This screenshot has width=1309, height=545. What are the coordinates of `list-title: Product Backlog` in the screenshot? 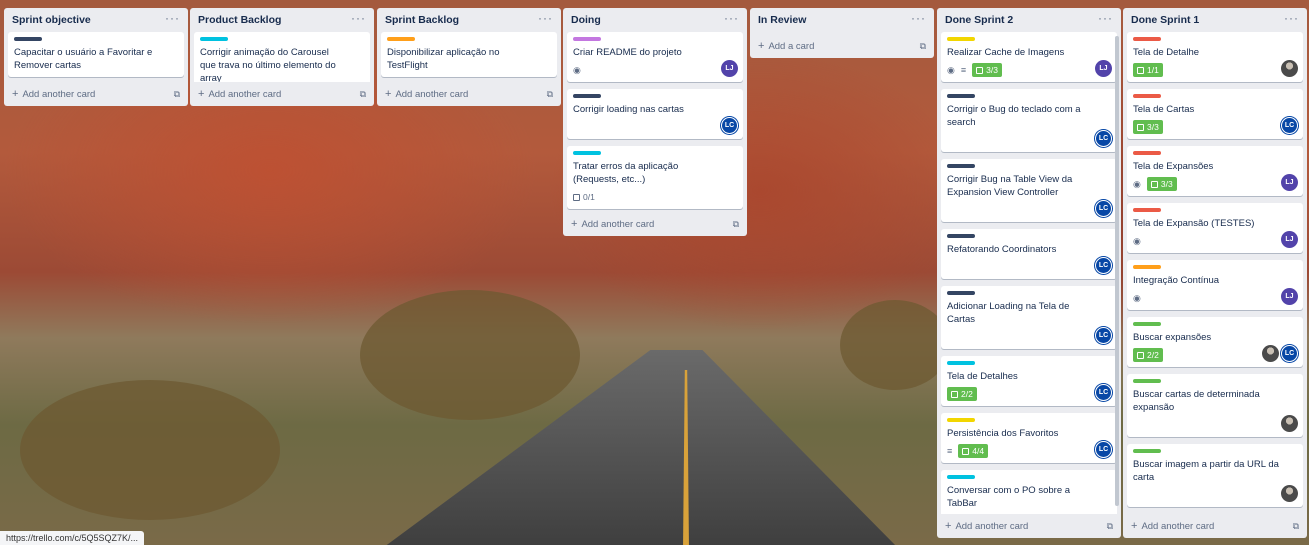 It's located at (239, 20).